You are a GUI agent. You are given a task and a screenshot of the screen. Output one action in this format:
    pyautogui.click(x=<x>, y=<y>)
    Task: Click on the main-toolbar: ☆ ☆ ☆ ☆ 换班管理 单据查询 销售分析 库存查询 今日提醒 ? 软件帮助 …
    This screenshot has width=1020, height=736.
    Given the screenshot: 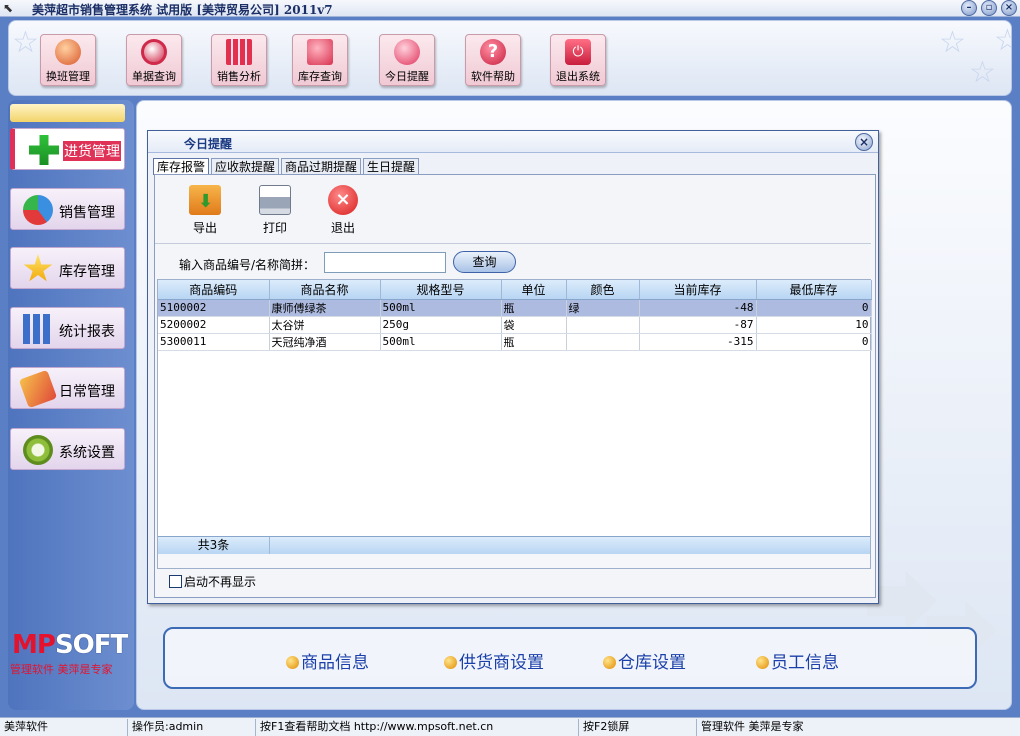 What is the action you would take?
    pyautogui.click(x=510, y=58)
    